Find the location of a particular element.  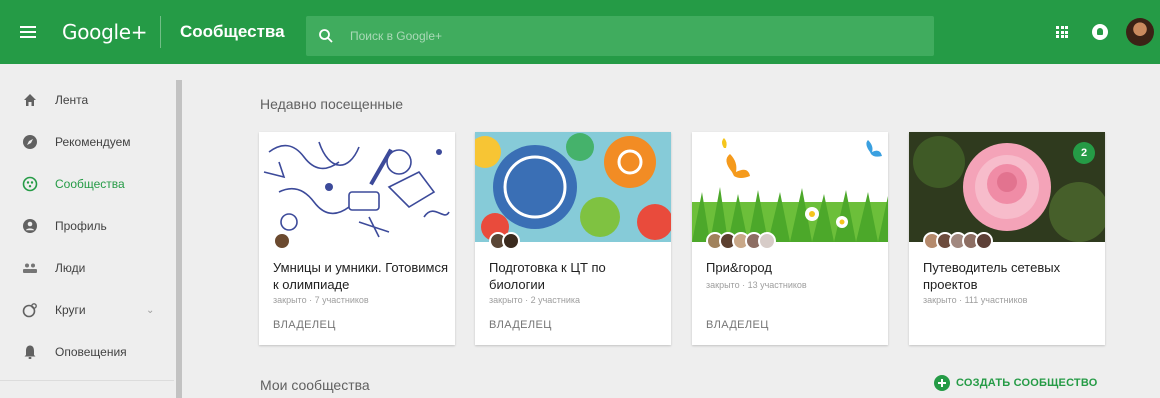

community-title: Путеводитель сетевых проектов is located at coordinates (992, 276).